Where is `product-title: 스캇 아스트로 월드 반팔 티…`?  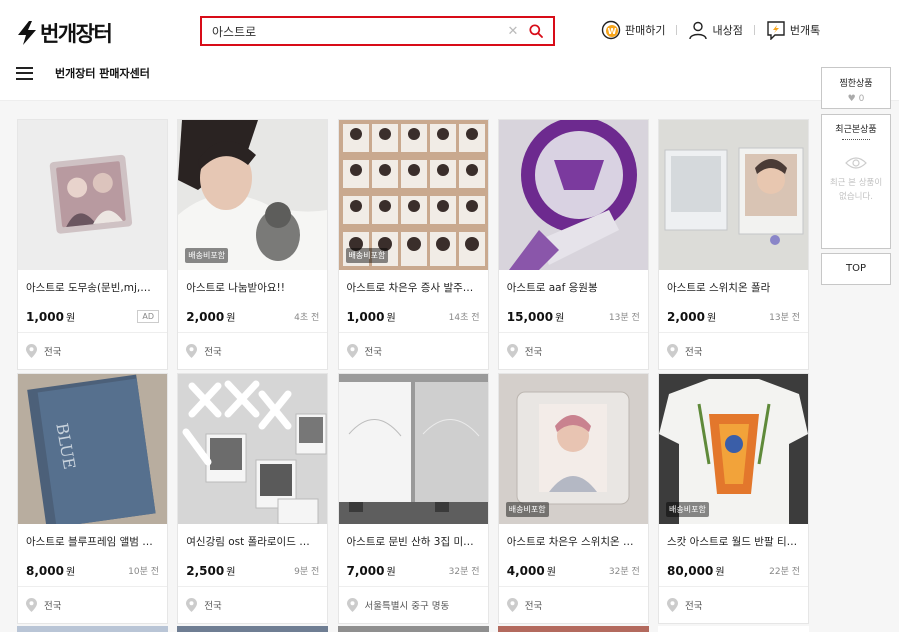 product-title: 스캇 아스트로 월드 반팔 티… is located at coordinates (732, 542).